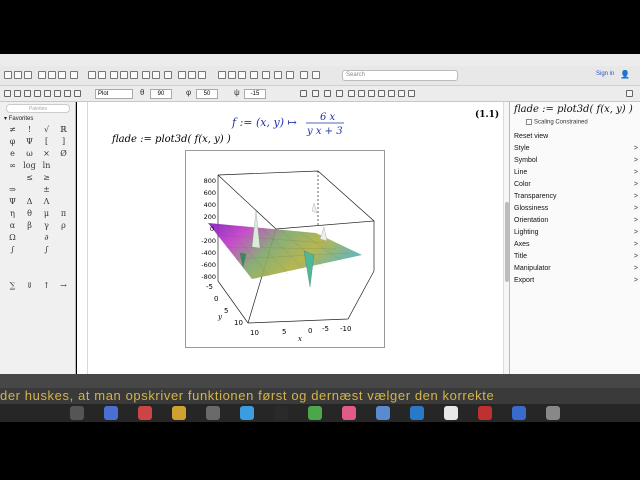 The image size is (640, 480). I want to click on palette-symbol: !, so click(29, 130).